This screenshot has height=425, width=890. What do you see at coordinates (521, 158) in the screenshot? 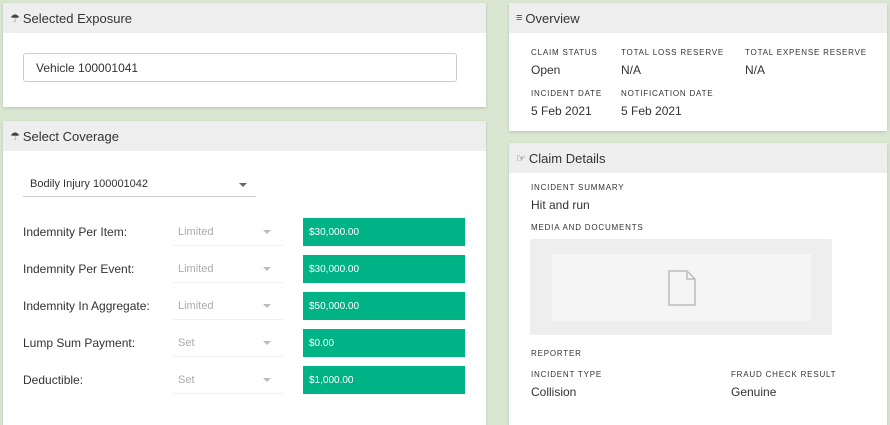
I see `pointing-hand-icon: ☞` at bounding box center [521, 158].